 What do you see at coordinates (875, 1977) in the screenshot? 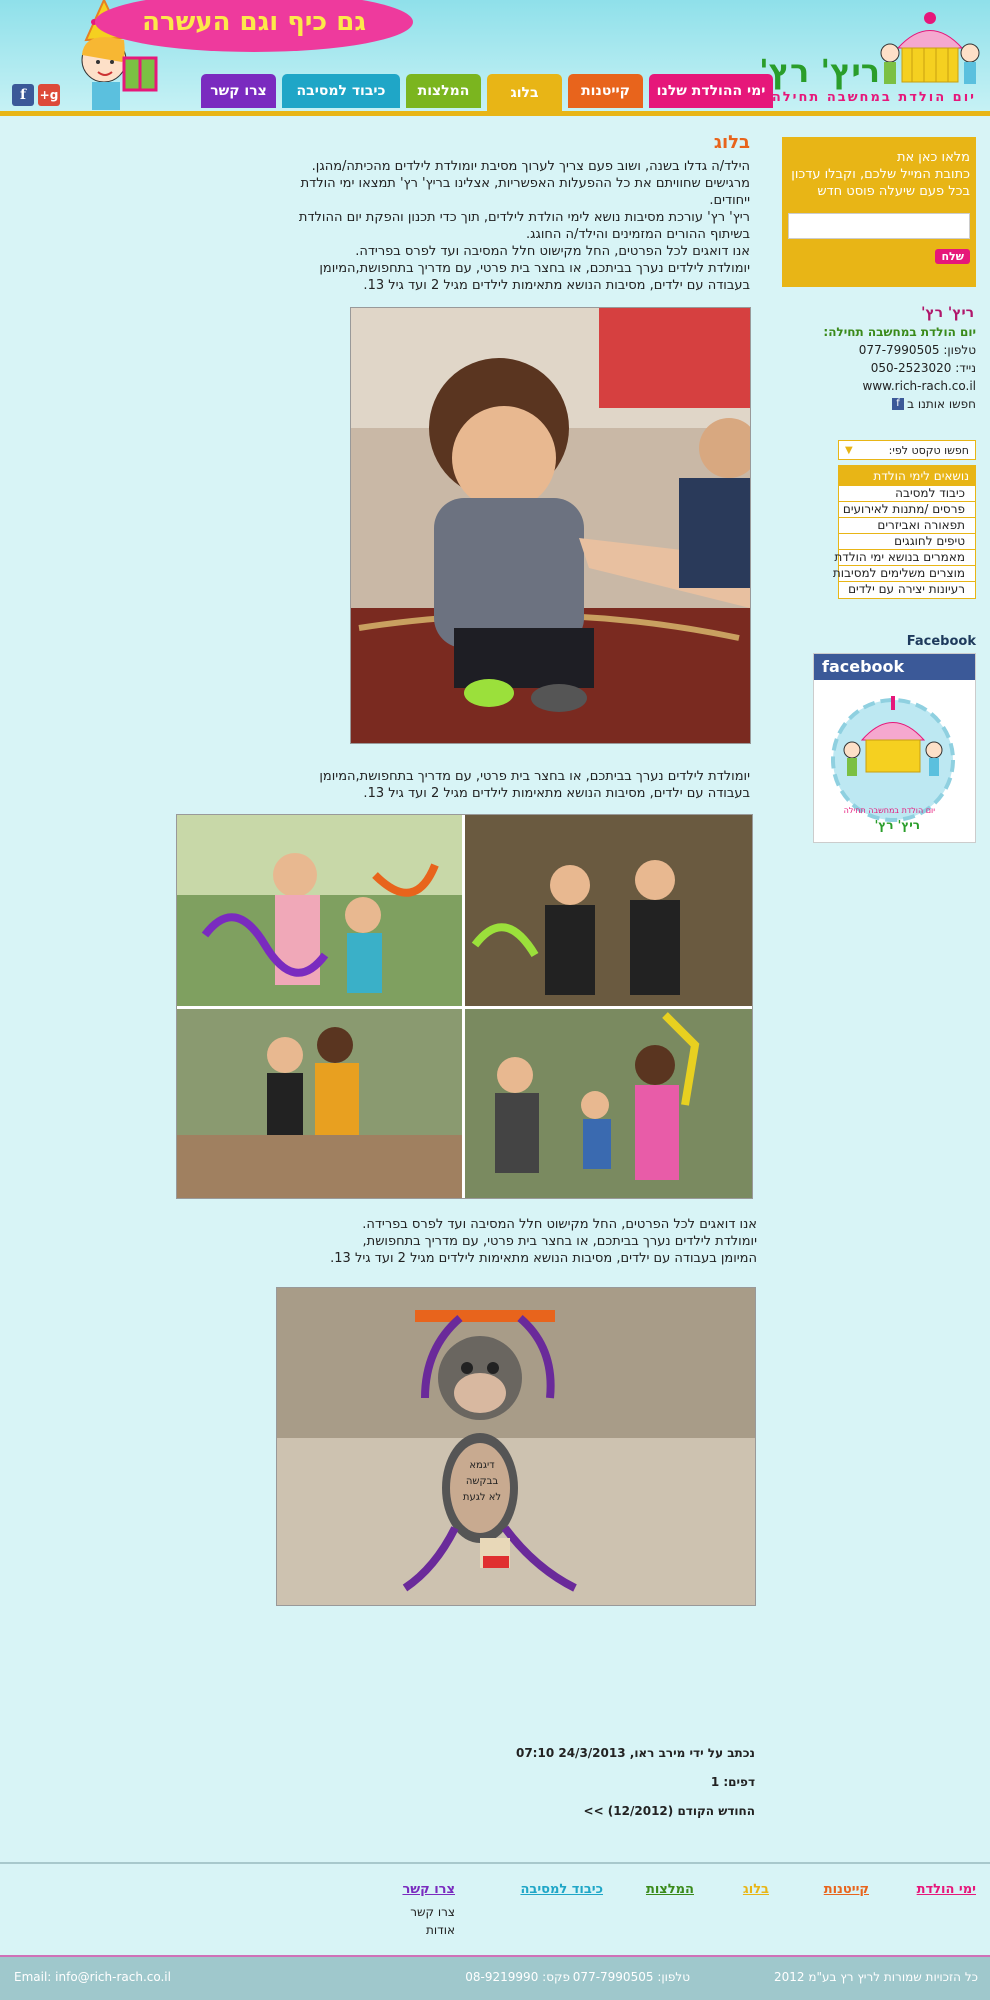
I see `copyright-text: כל הזכויות שמורות לריץ רץ בע"מ 2012` at bounding box center [875, 1977].